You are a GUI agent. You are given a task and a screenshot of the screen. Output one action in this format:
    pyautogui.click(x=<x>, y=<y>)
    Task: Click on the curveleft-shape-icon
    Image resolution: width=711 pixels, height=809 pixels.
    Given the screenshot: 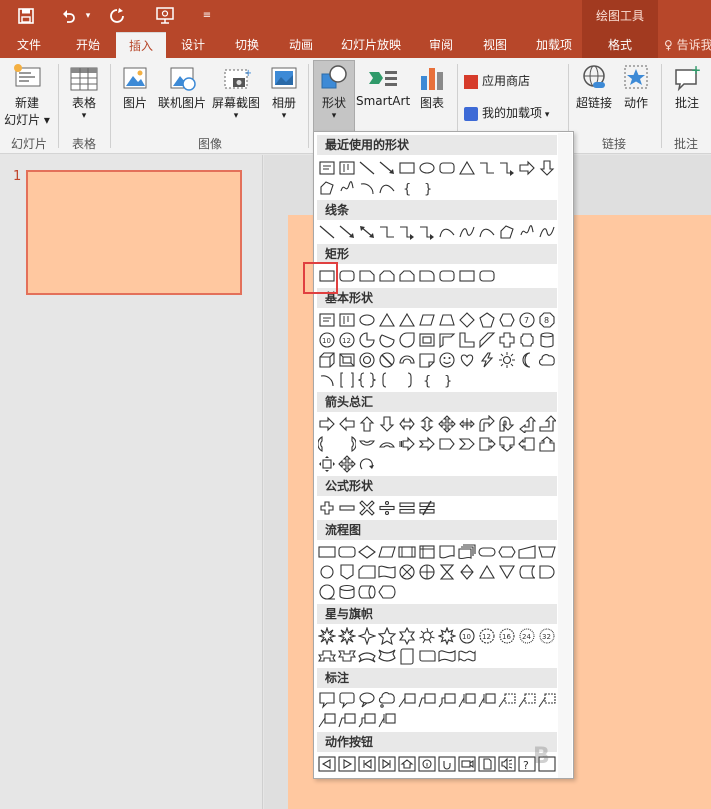 What is the action you would take?
    pyautogui.click(x=347, y=444)
    